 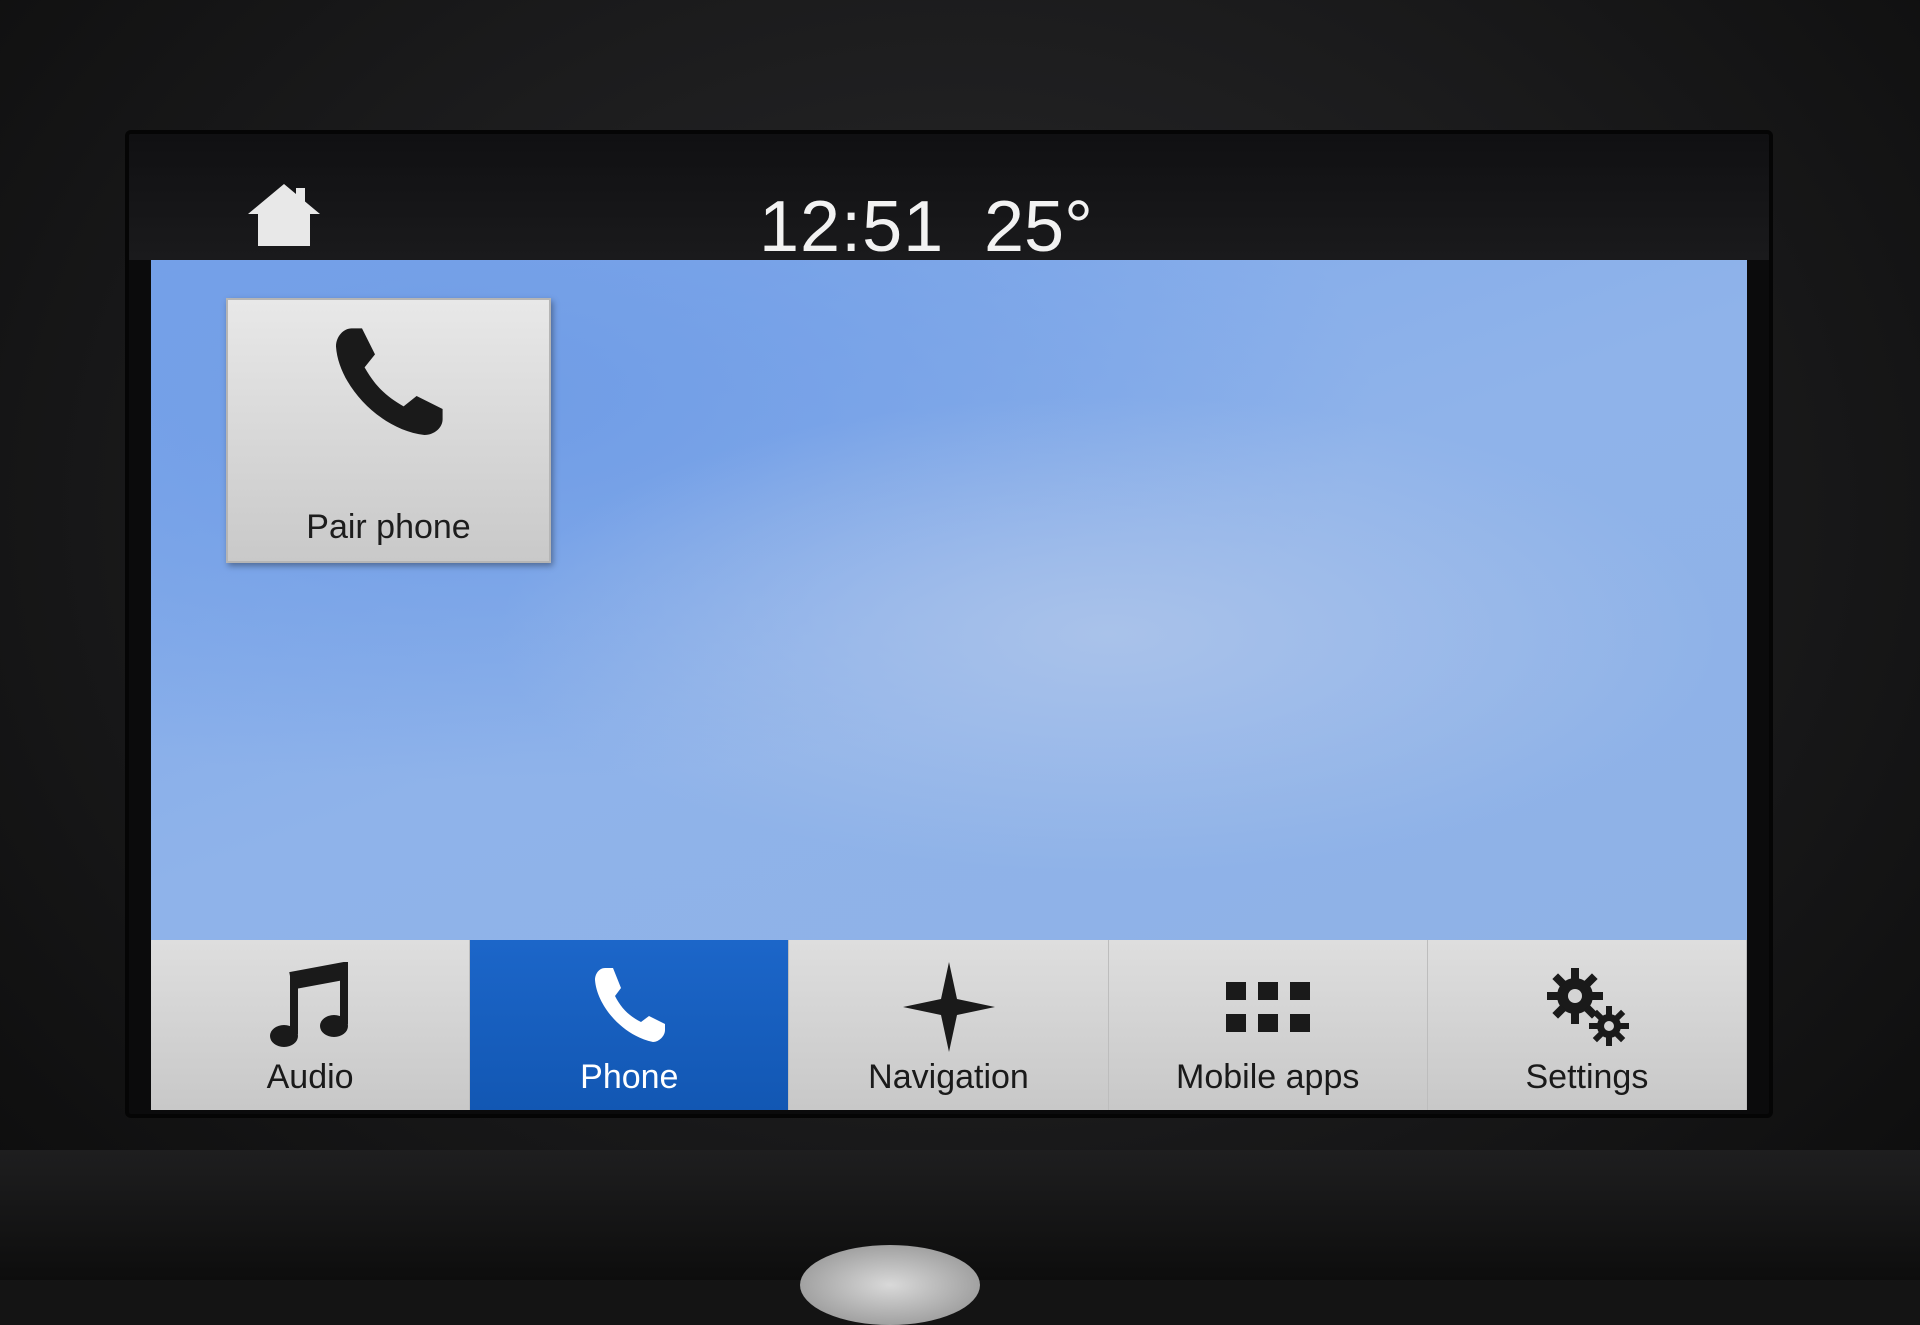 What do you see at coordinates (1038, 227) in the screenshot?
I see `outside-temperature: 25°` at bounding box center [1038, 227].